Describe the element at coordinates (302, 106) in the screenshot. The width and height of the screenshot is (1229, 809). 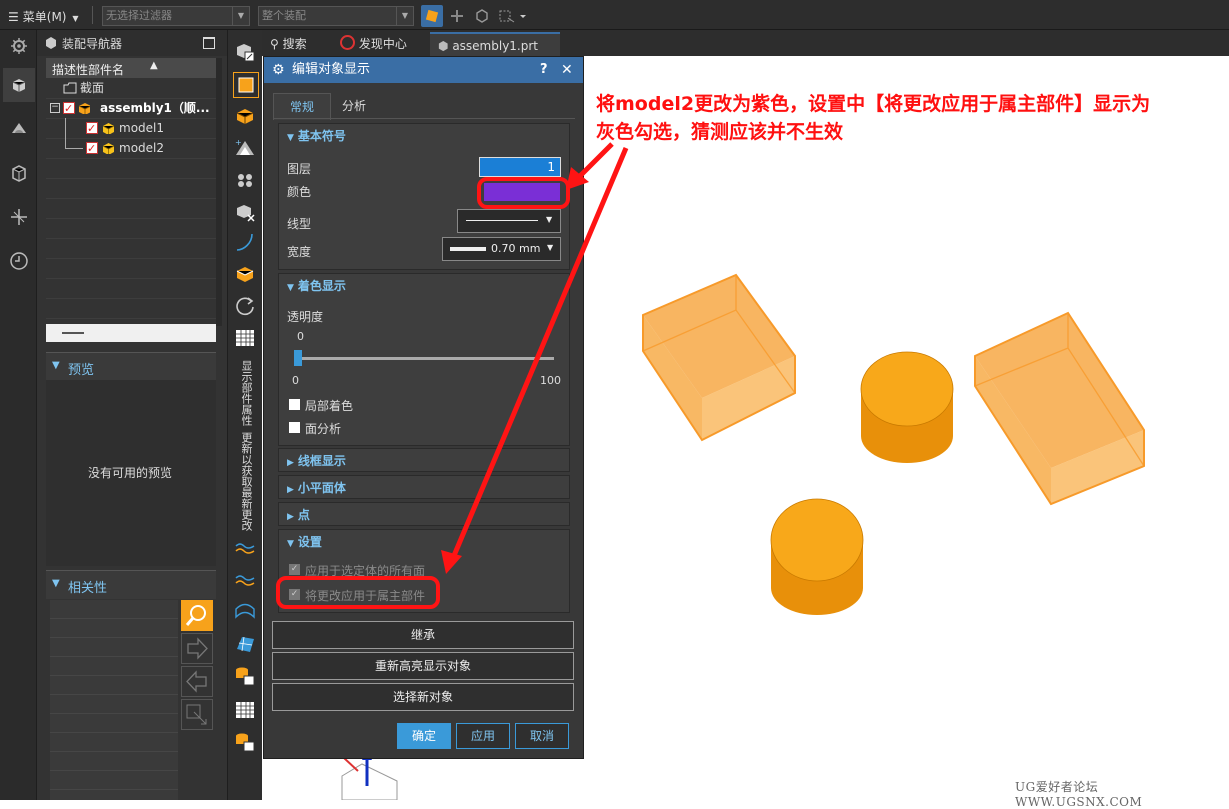
I see `tab-general: 常规` at that location.